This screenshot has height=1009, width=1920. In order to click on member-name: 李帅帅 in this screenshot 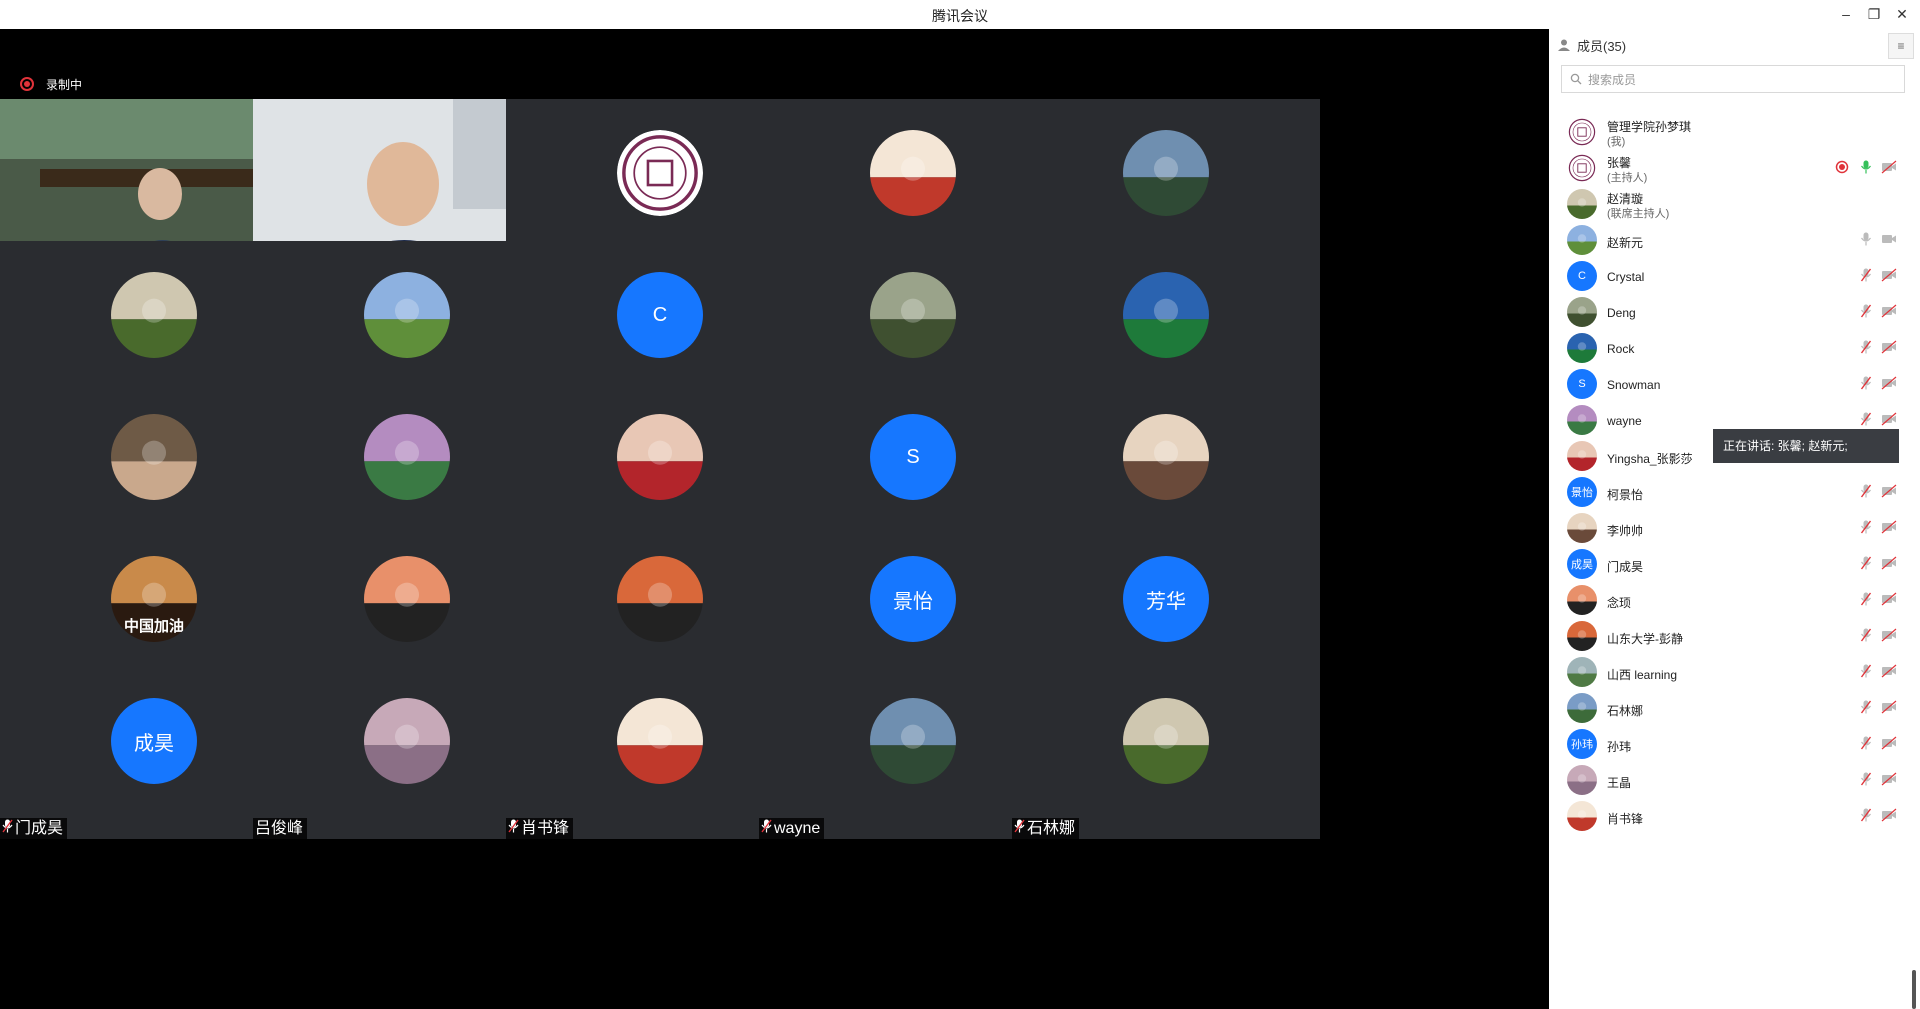, I will do `click(1625, 531)`.